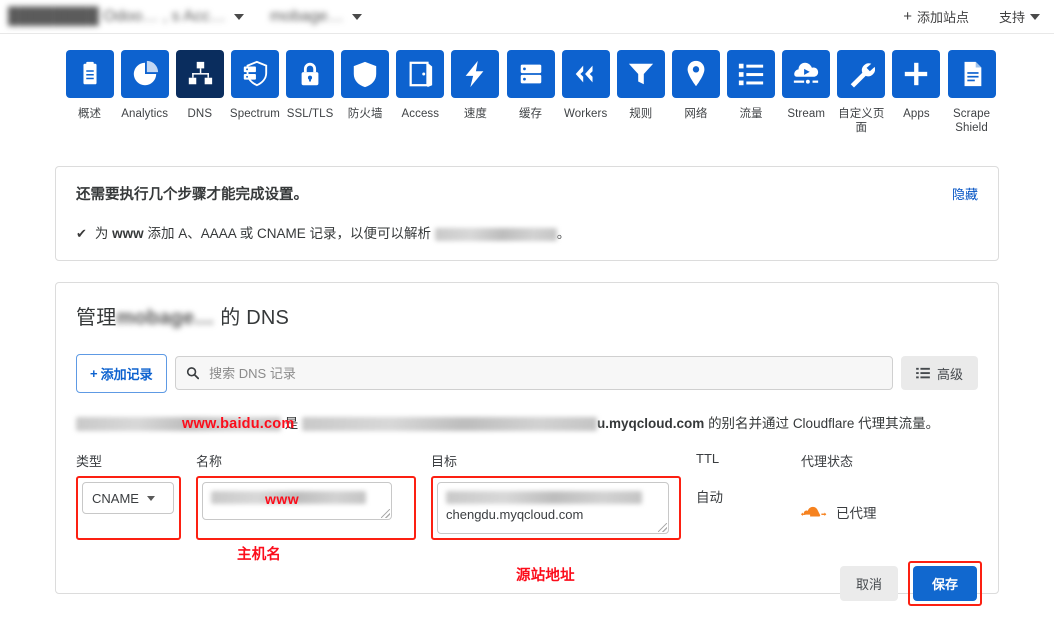 The width and height of the screenshot is (1054, 628). I want to click on nav-item-access: Access, so click(420, 93).